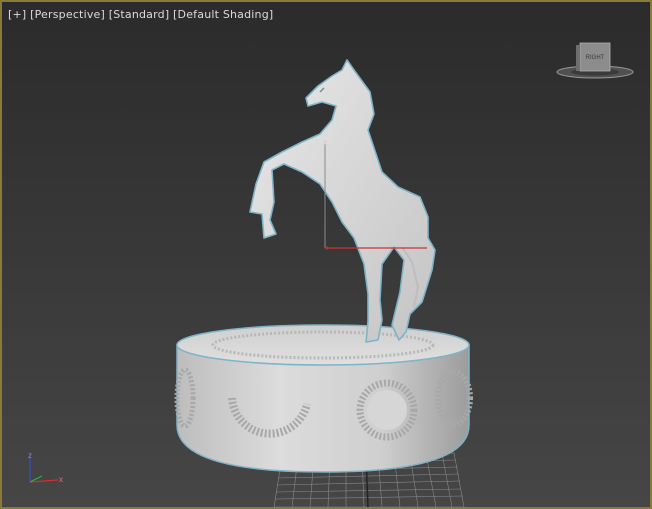 This screenshot has height=509, width=652. Describe the element at coordinates (61, 479) in the screenshot. I see `triad-x-label: x` at that location.